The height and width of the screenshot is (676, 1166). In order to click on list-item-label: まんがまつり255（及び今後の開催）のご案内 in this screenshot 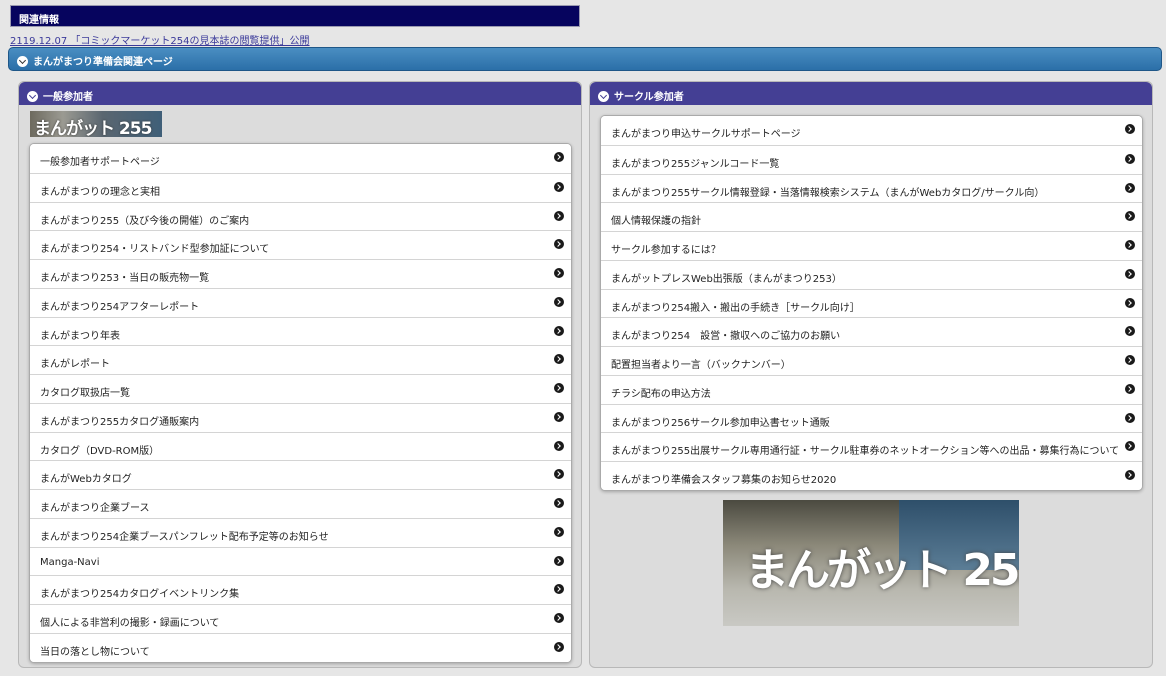, I will do `click(145, 221)`.